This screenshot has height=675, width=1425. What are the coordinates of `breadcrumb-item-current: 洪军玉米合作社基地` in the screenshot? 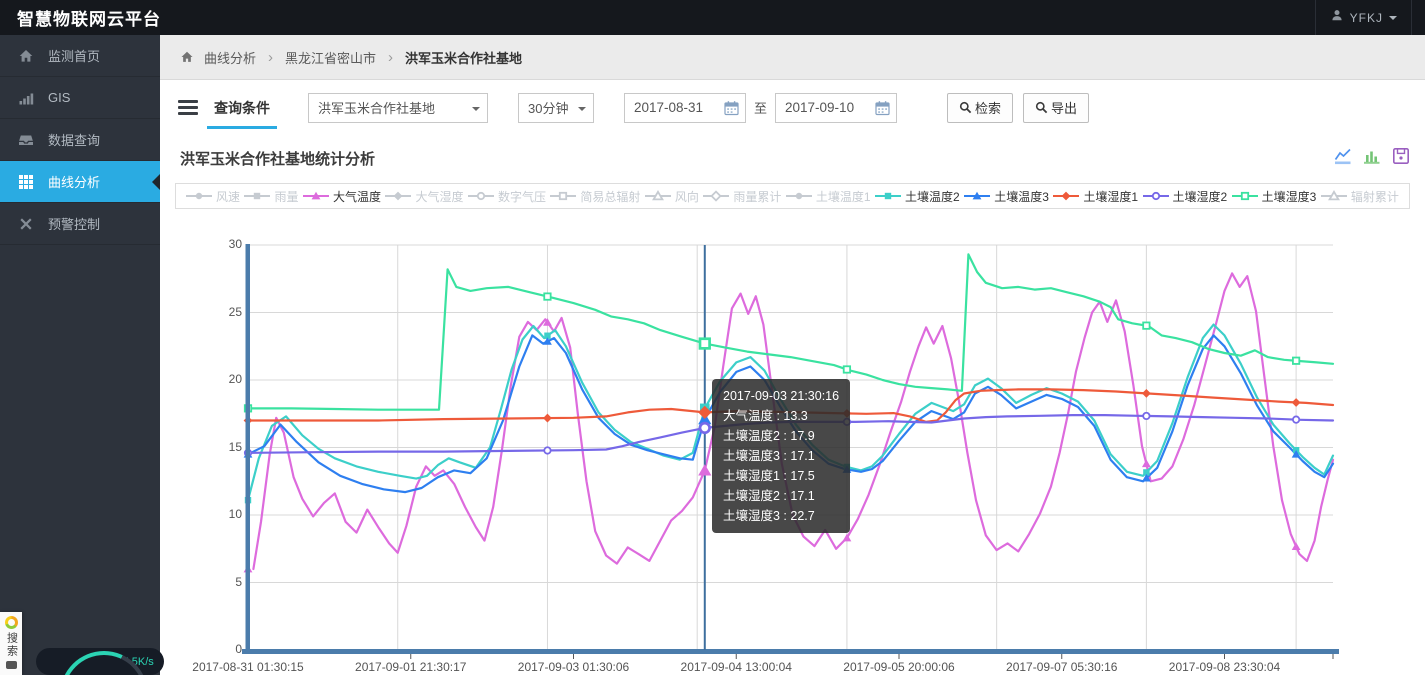 It's located at (464, 58).